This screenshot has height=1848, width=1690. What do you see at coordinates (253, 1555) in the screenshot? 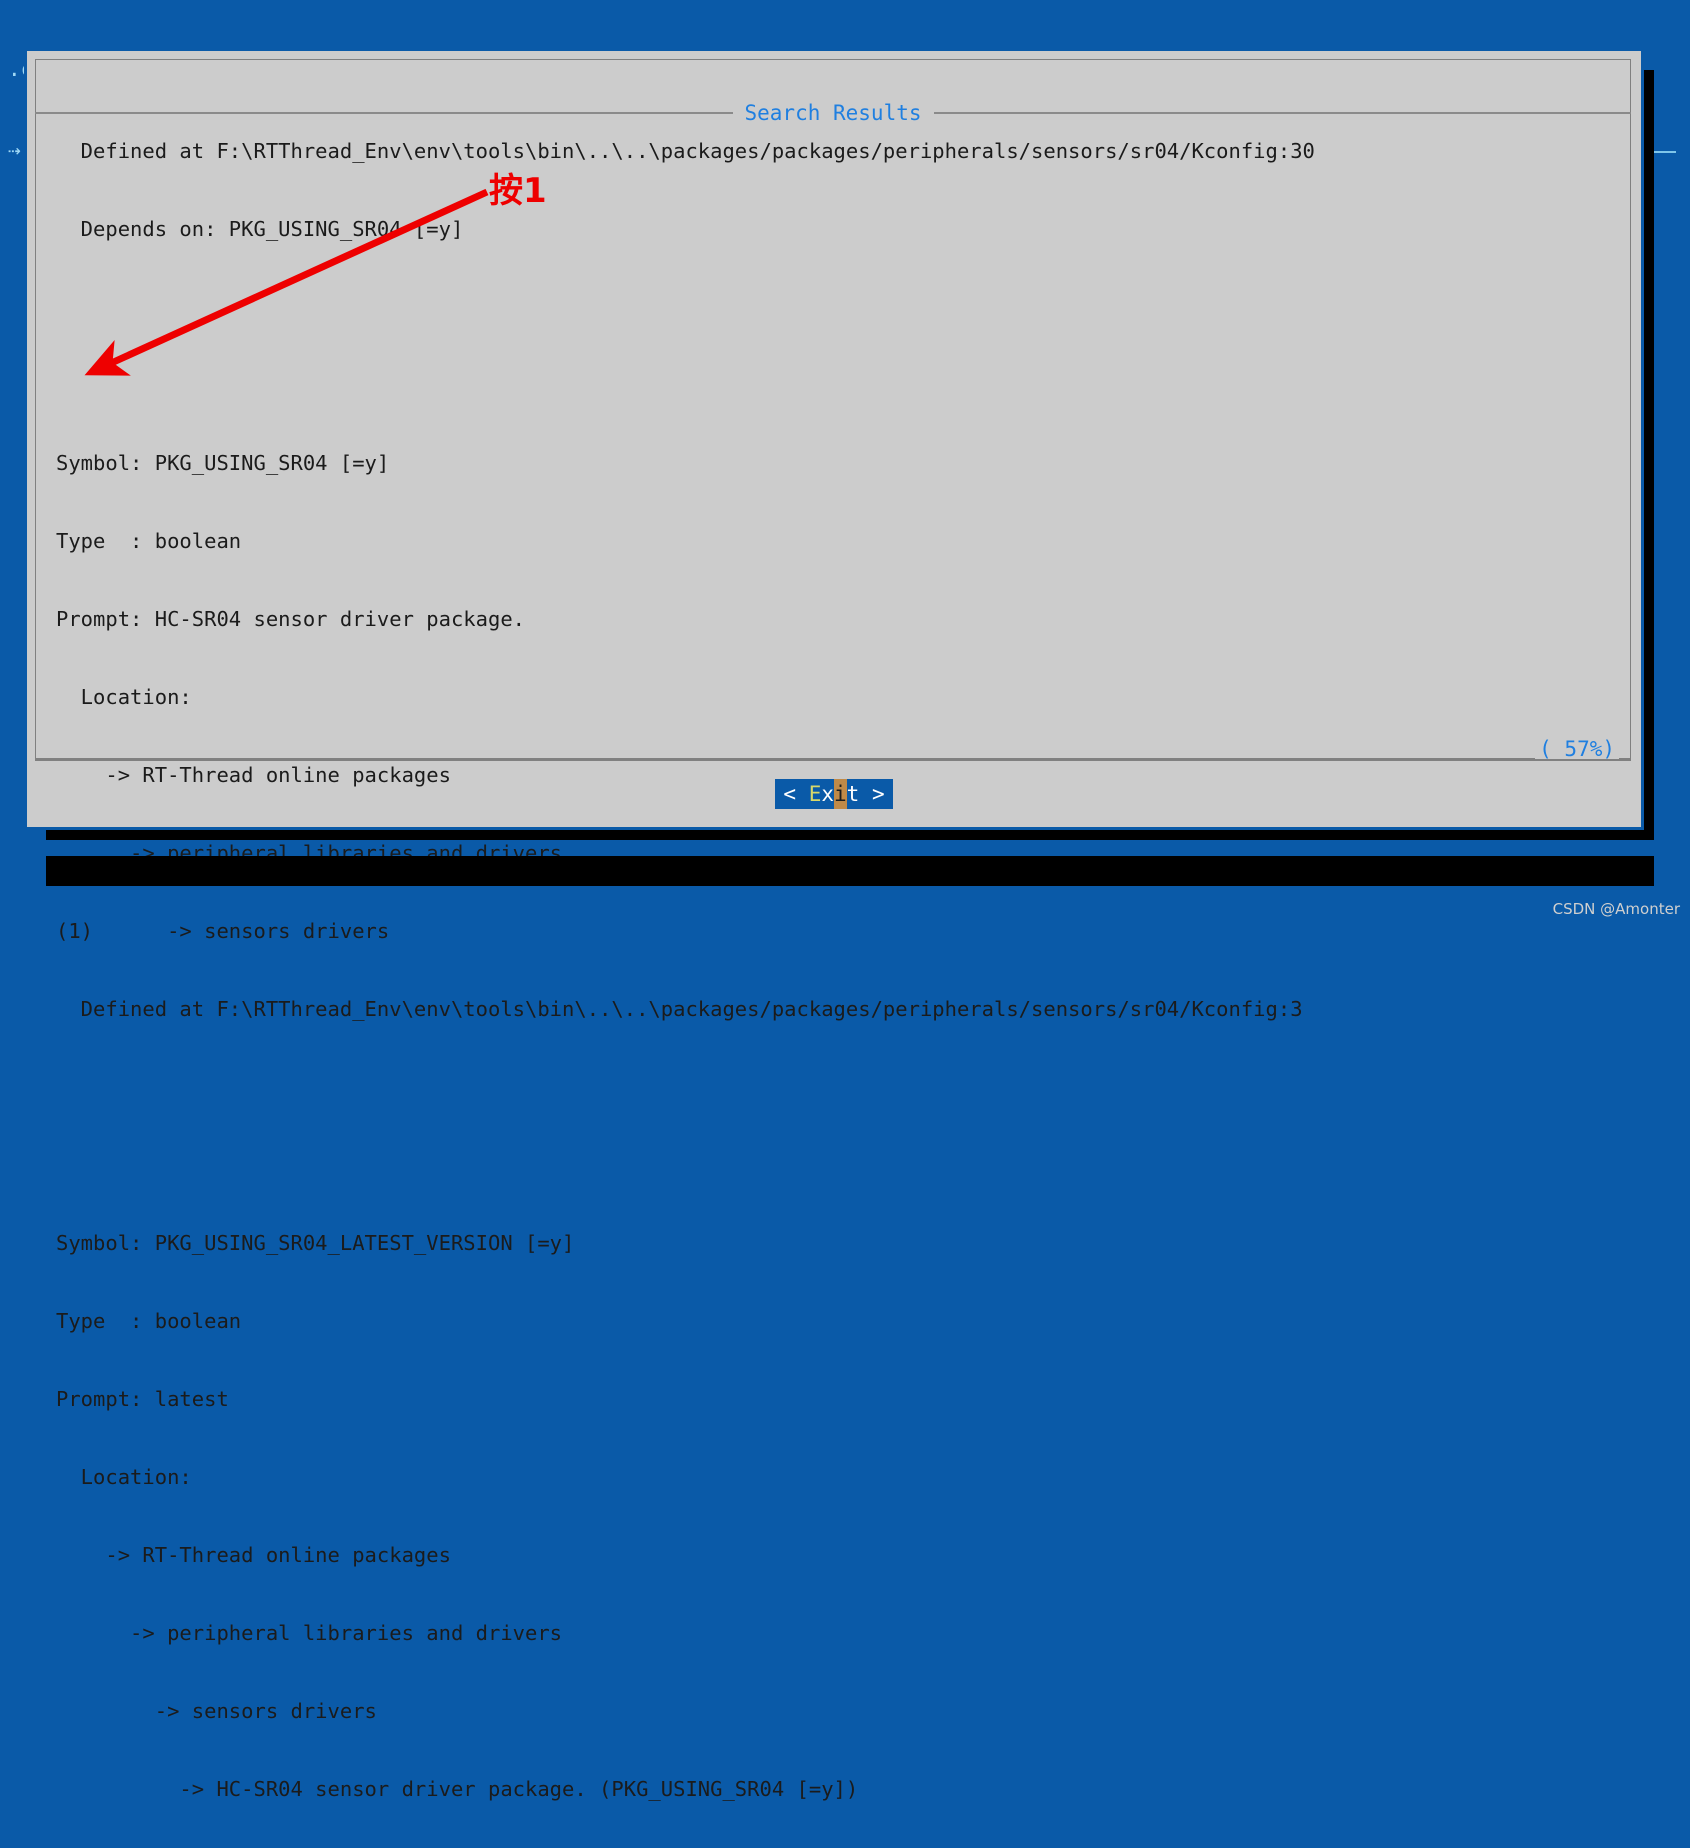
I see `result-line: -> RT-Thread online packages` at bounding box center [253, 1555].